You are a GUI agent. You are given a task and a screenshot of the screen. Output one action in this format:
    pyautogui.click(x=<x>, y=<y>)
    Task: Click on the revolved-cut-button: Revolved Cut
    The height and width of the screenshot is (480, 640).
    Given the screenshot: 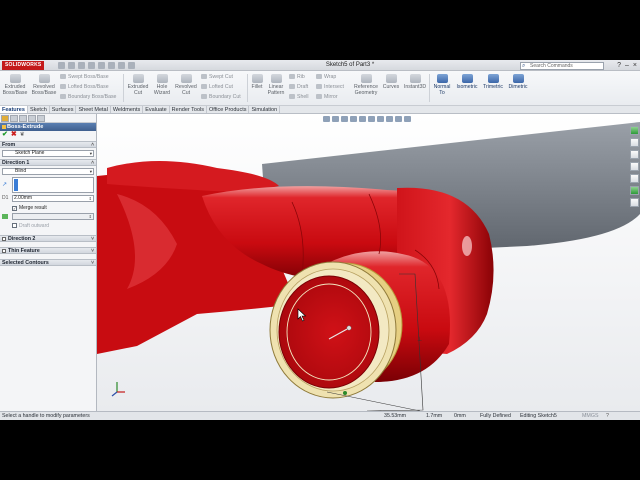 What is the action you would take?
    pyautogui.click(x=186, y=85)
    